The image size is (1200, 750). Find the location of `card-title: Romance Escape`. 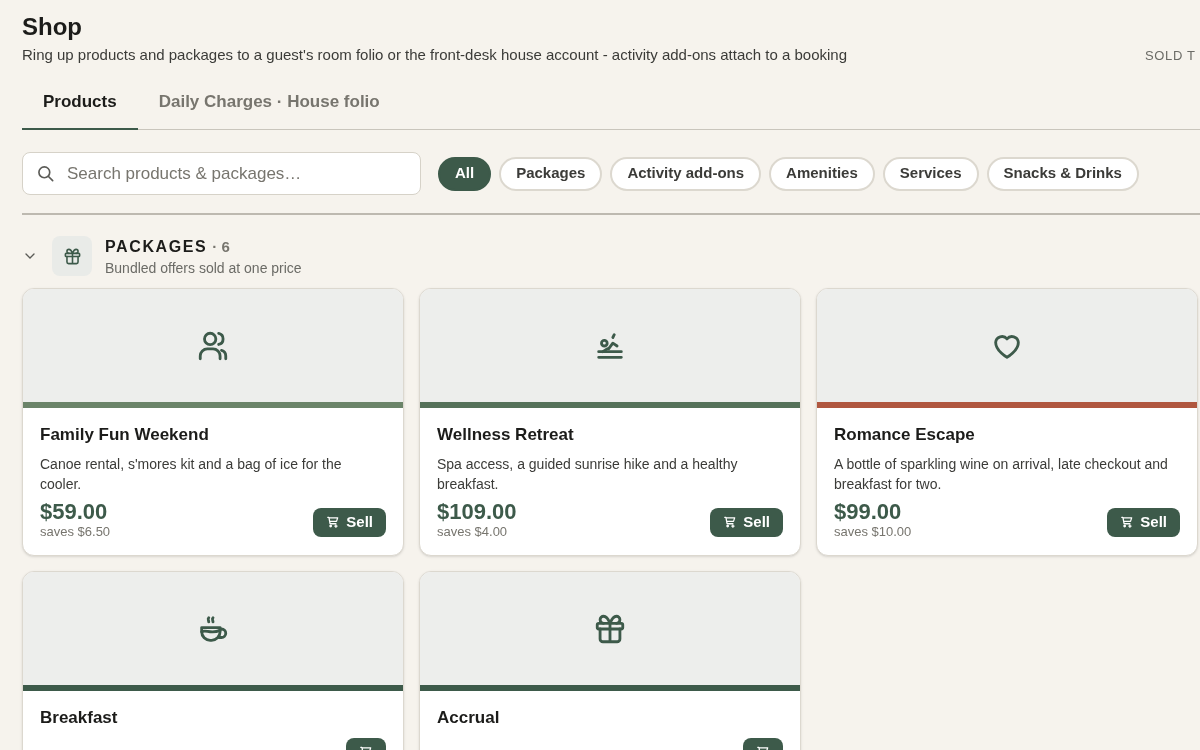

card-title: Romance Escape is located at coordinates (905, 435).